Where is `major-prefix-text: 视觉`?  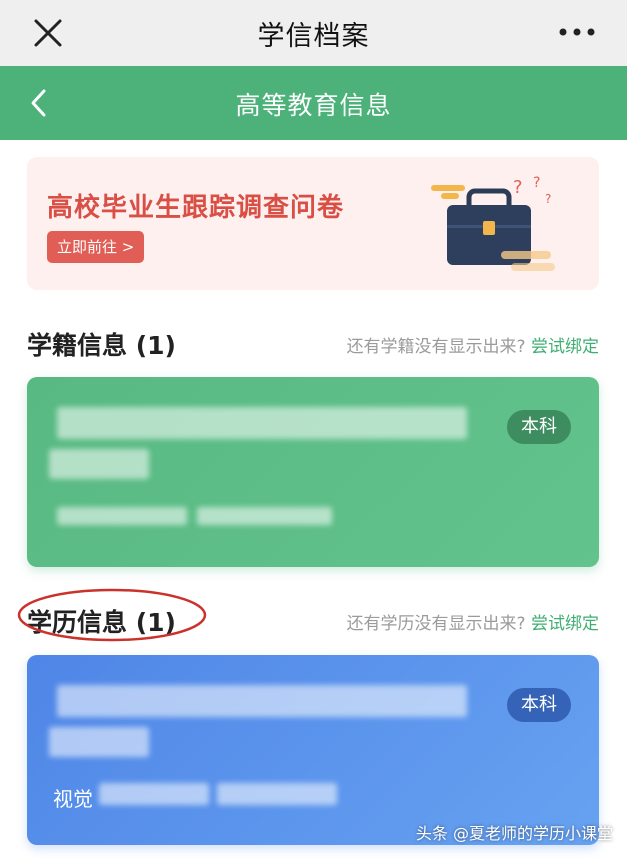 major-prefix-text: 视觉 is located at coordinates (73, 799).